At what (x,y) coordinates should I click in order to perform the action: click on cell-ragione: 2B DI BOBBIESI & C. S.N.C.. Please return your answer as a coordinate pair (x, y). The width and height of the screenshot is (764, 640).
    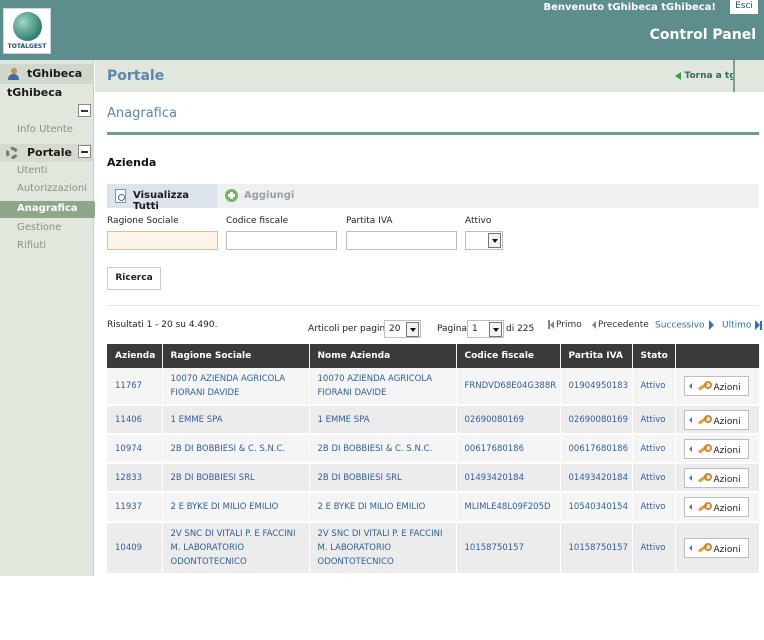
    Looking at the image, I should click on (236, 449).